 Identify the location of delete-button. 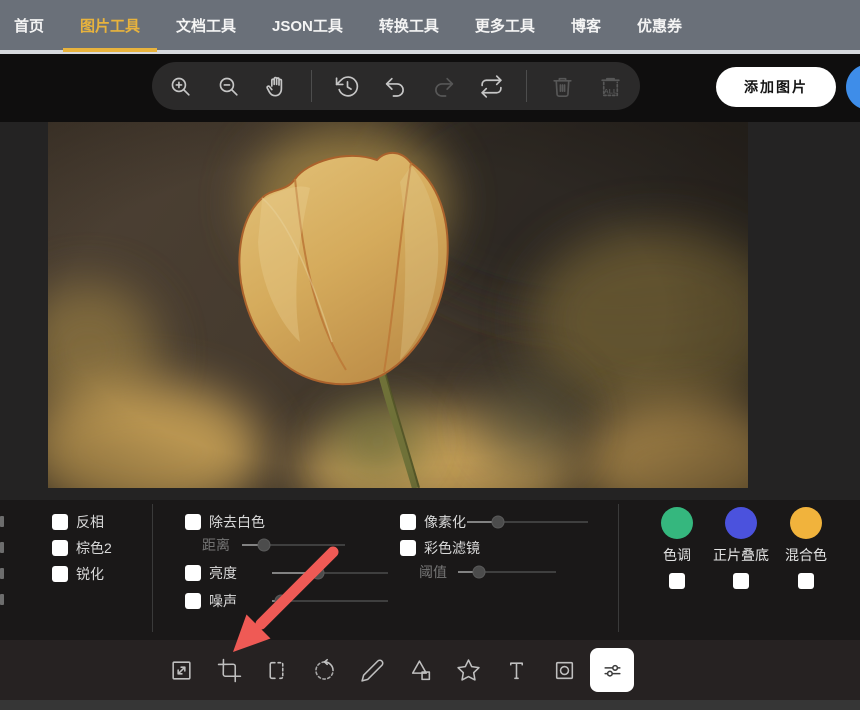
(562, 86).